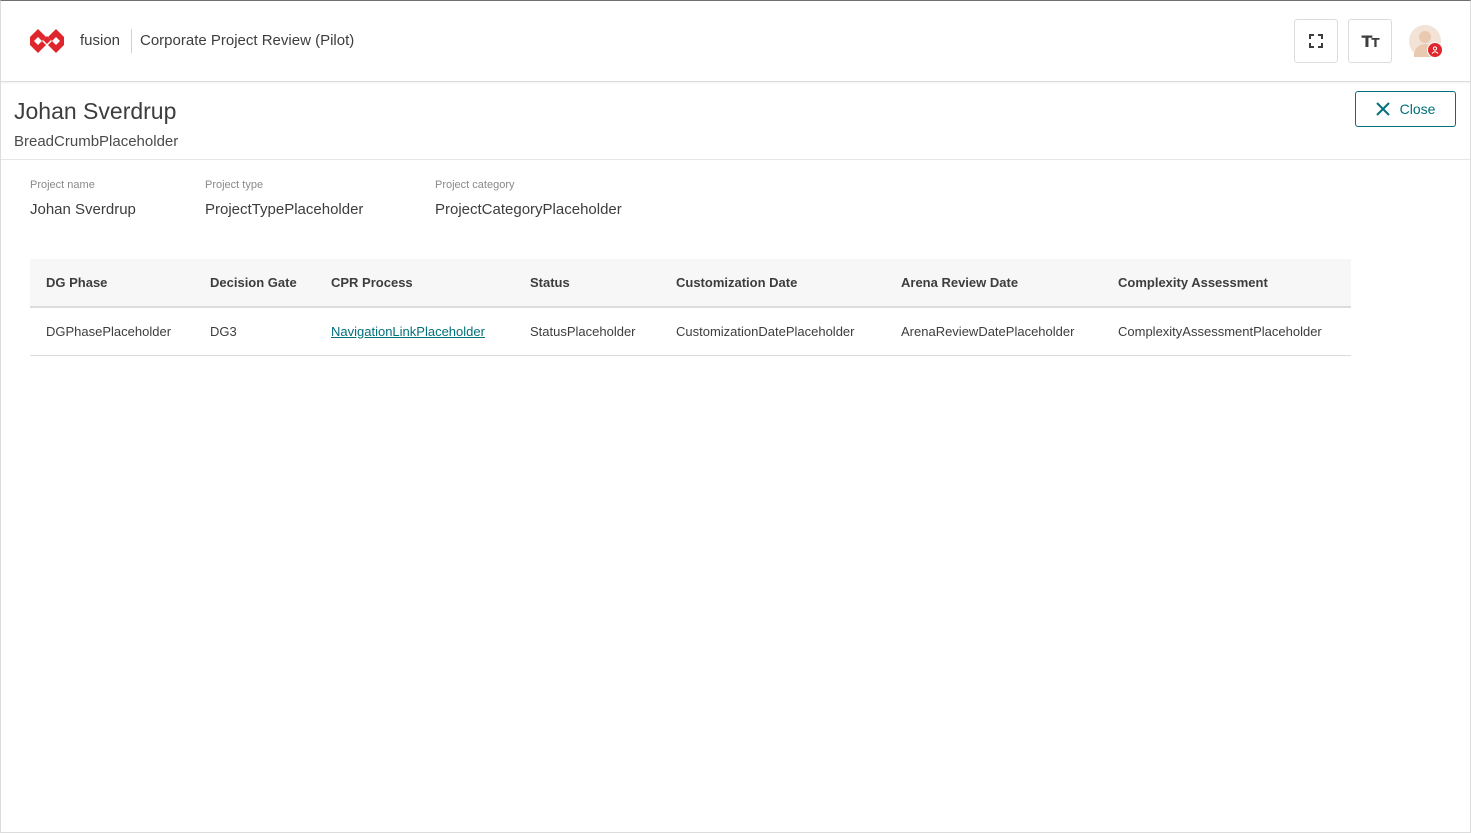 The height and width of the screenshot is (833, 1471). What do you see at coordinates (109, 331) in the screenshot?
I see `cell-dg-phase: DGPhasePlaceholder` at bounding box center [109, 331].